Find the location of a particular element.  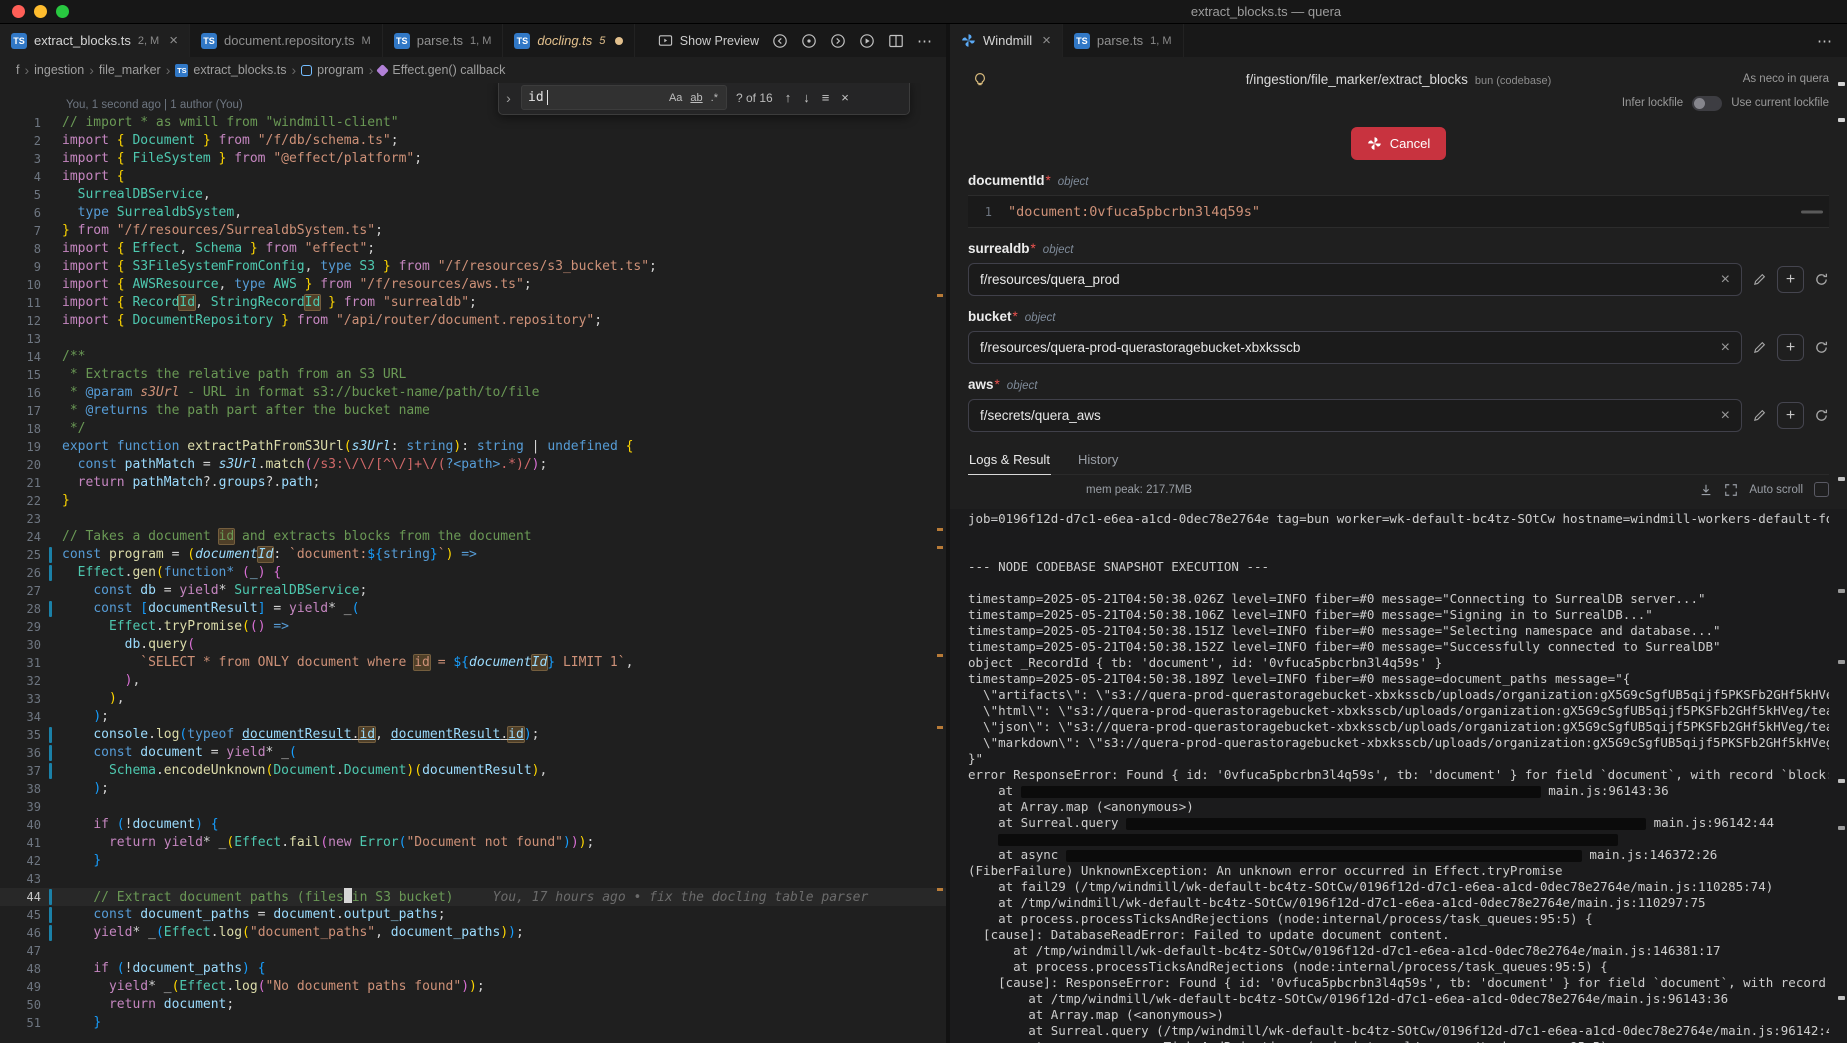

toggle-replace-icon: › is located at coordinates (508, 98).